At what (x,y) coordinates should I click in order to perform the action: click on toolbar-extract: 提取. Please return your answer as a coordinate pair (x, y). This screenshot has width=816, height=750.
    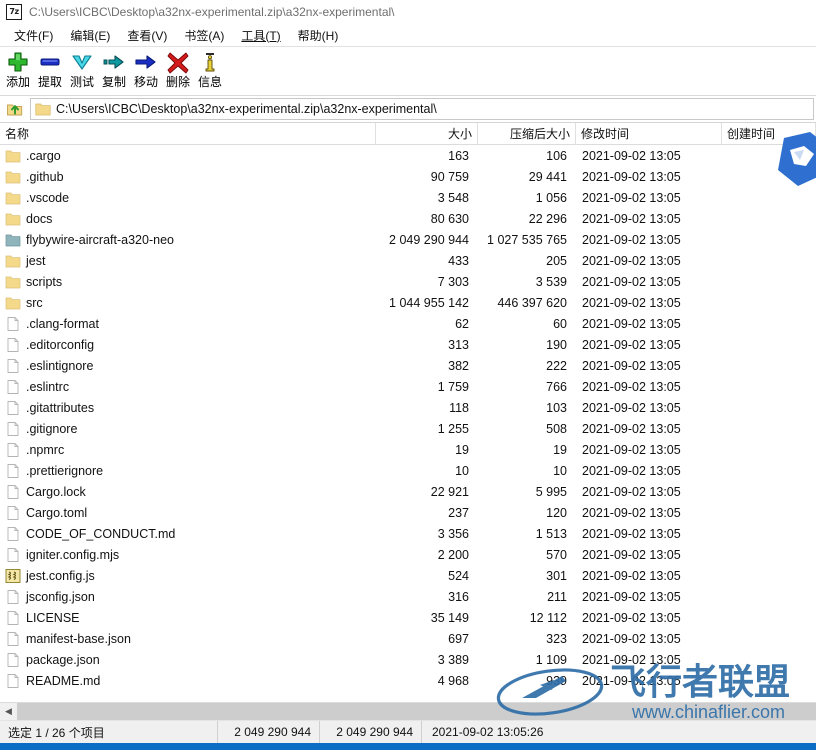
    Looking at the image, I should click on (50, 70).